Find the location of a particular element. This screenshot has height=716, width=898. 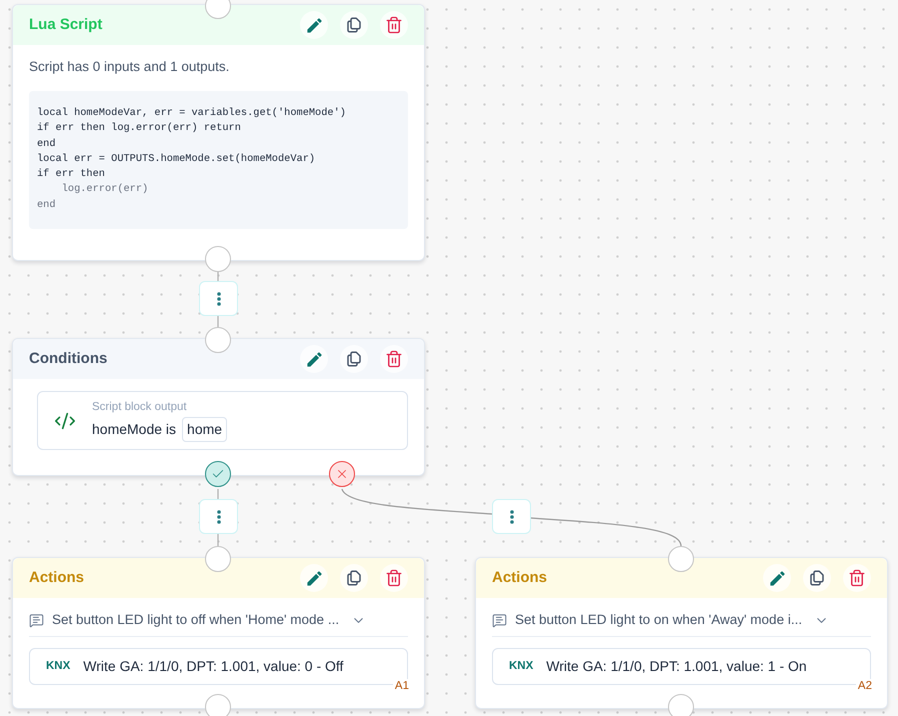

code-line: if err then log.error(err) return is located at coordinates (139, 128).